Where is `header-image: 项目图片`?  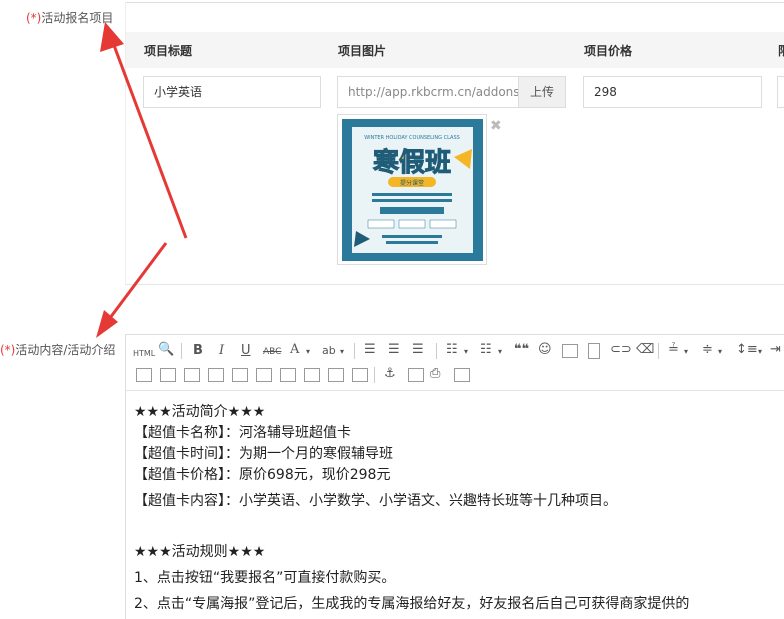 header-image: 项目图片 is located at coordinates (362, 51).